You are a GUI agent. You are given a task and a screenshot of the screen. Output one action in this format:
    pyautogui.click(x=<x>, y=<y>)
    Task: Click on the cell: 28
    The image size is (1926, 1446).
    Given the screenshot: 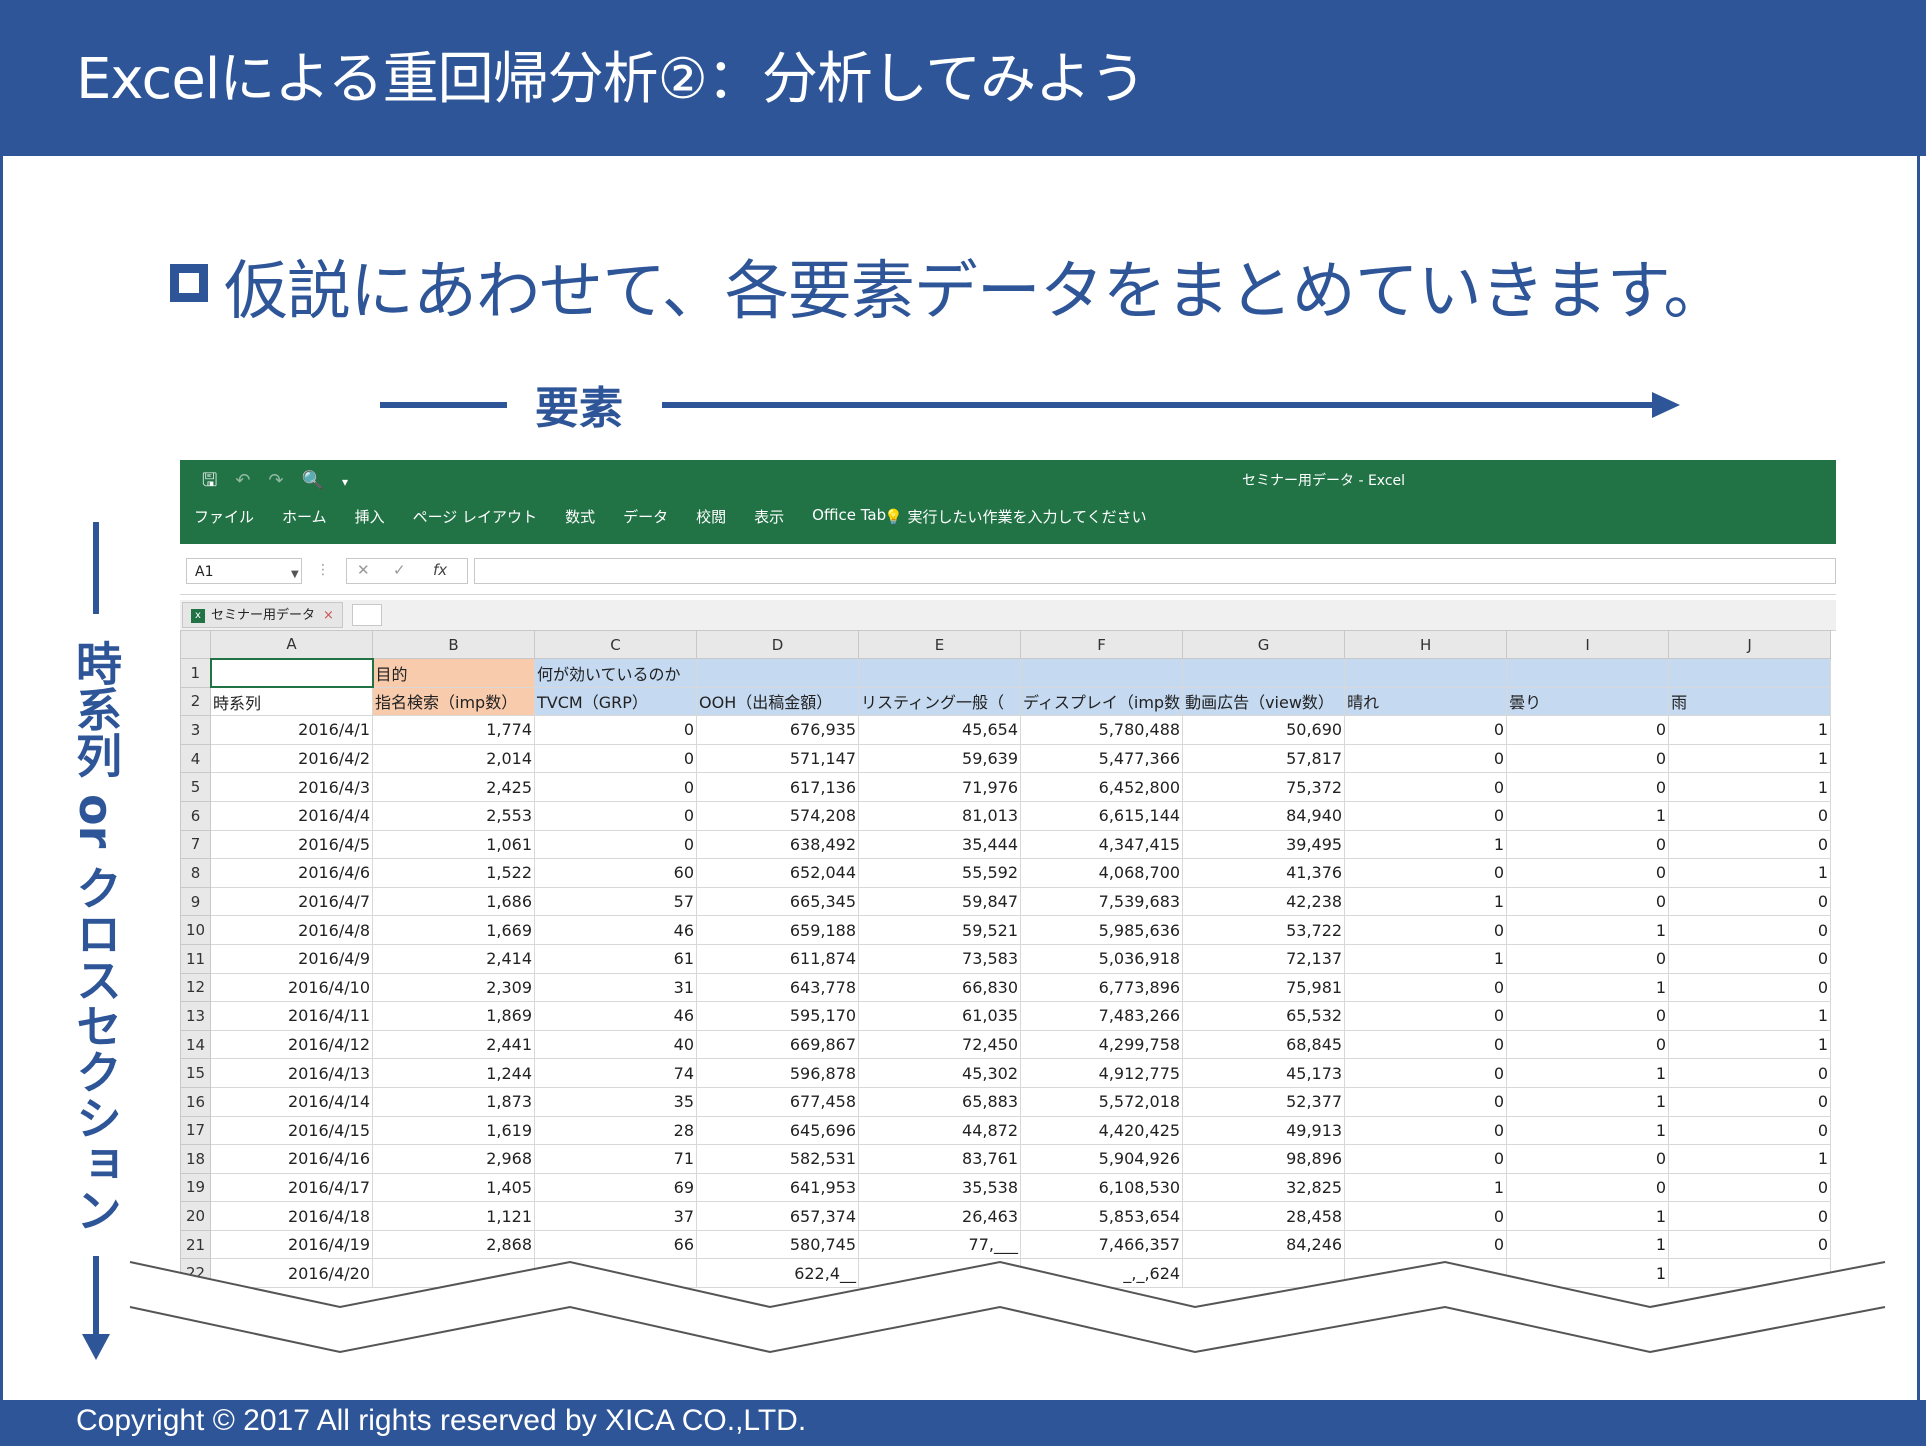 What is the action you would take?
    pyautogui.click(x=615, y=1130)
    